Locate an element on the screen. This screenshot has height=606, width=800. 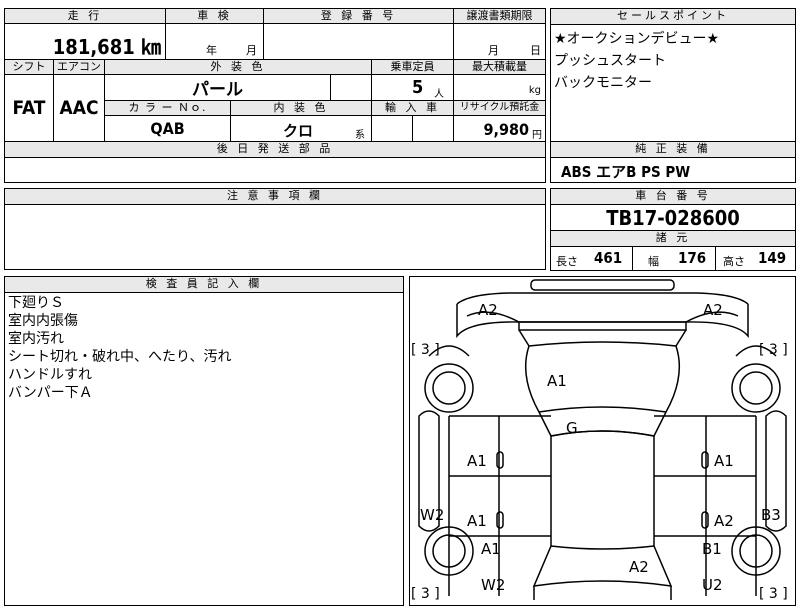
load-unit: kg is located at coordinates (534, 90).